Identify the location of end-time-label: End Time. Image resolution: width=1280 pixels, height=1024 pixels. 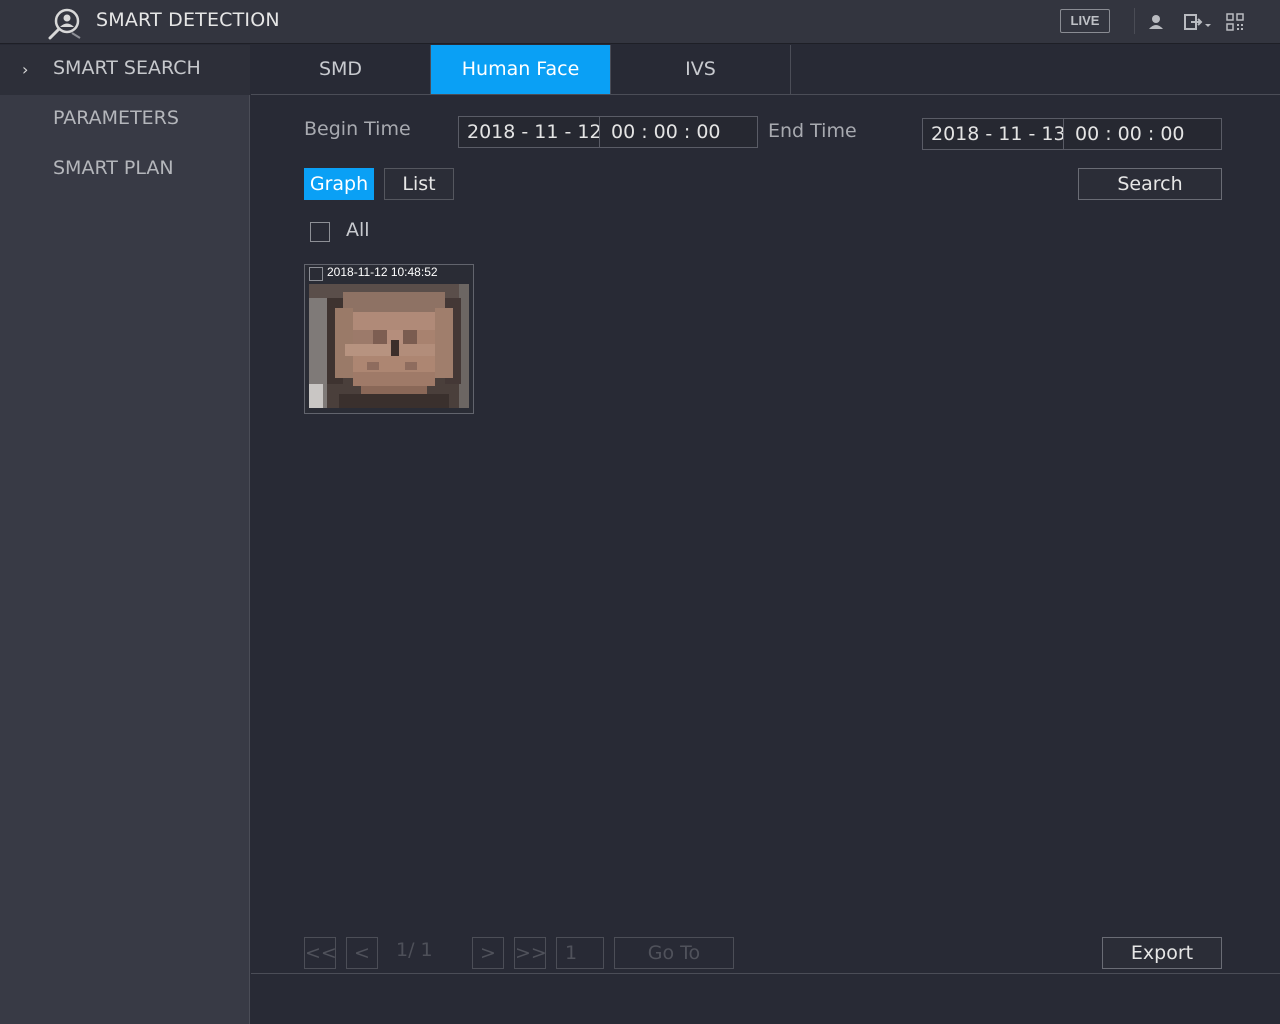
(812, 131).